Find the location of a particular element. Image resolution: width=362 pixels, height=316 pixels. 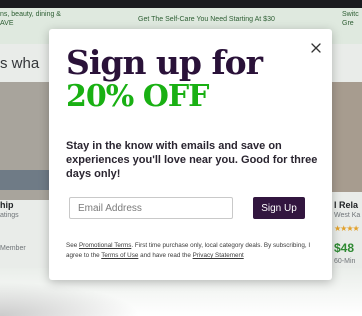

deal-card-location-right: West Ka is located at coordinates (347, 215).